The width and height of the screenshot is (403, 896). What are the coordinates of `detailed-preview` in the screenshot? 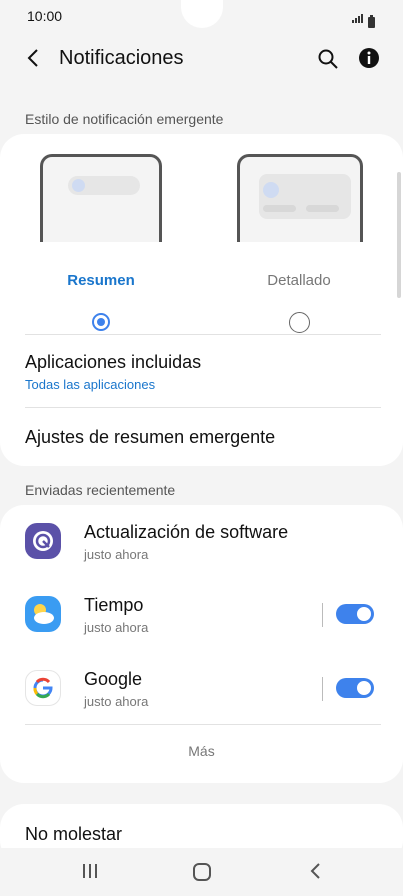 It's located at (300, 198).